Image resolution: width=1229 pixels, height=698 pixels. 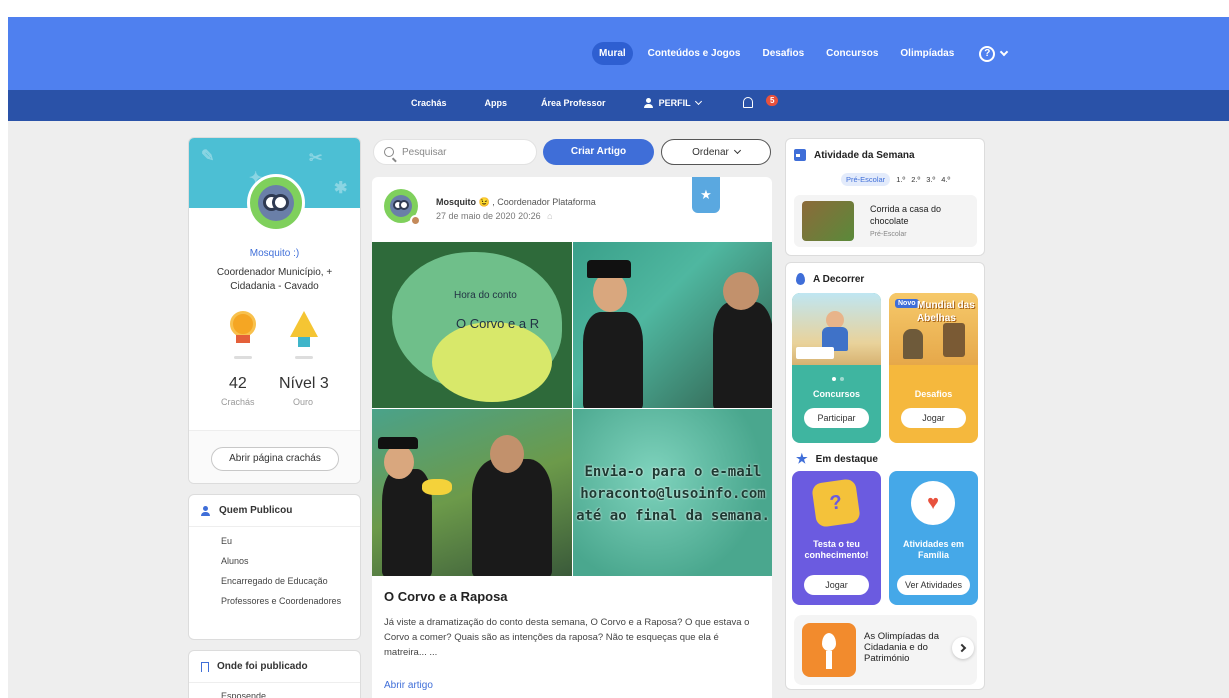 What do you see at coordinates (408, 685) in the screenshot?
I see `open-article-link: Abrir artigo` at bounding box center [408, 685].